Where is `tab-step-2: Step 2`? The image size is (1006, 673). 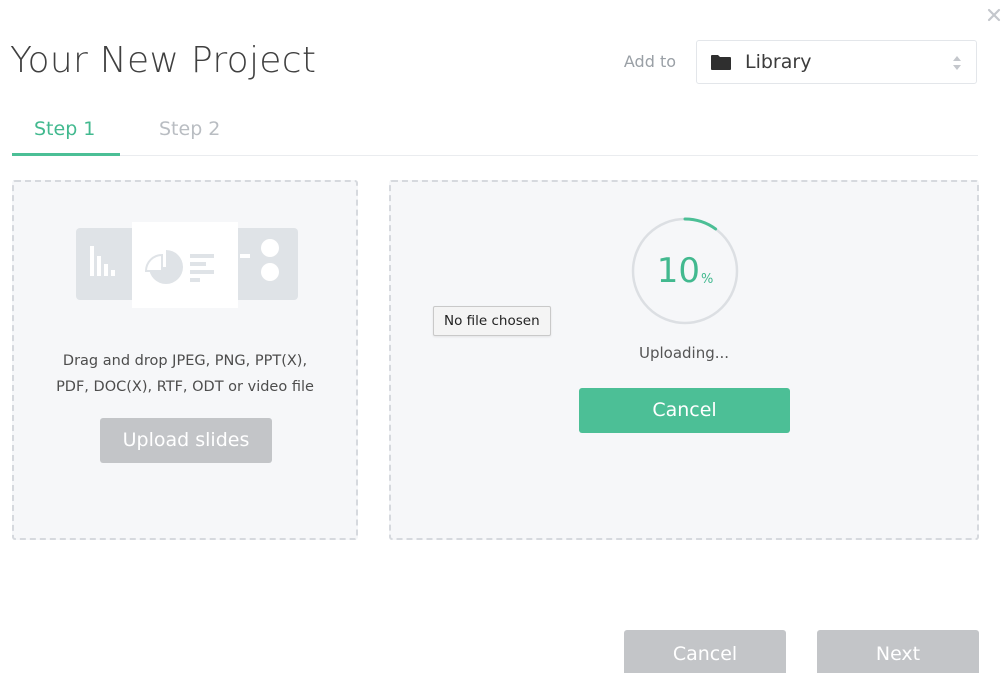
tab-step-2: Step 2 is located at coordinates (189, 129).